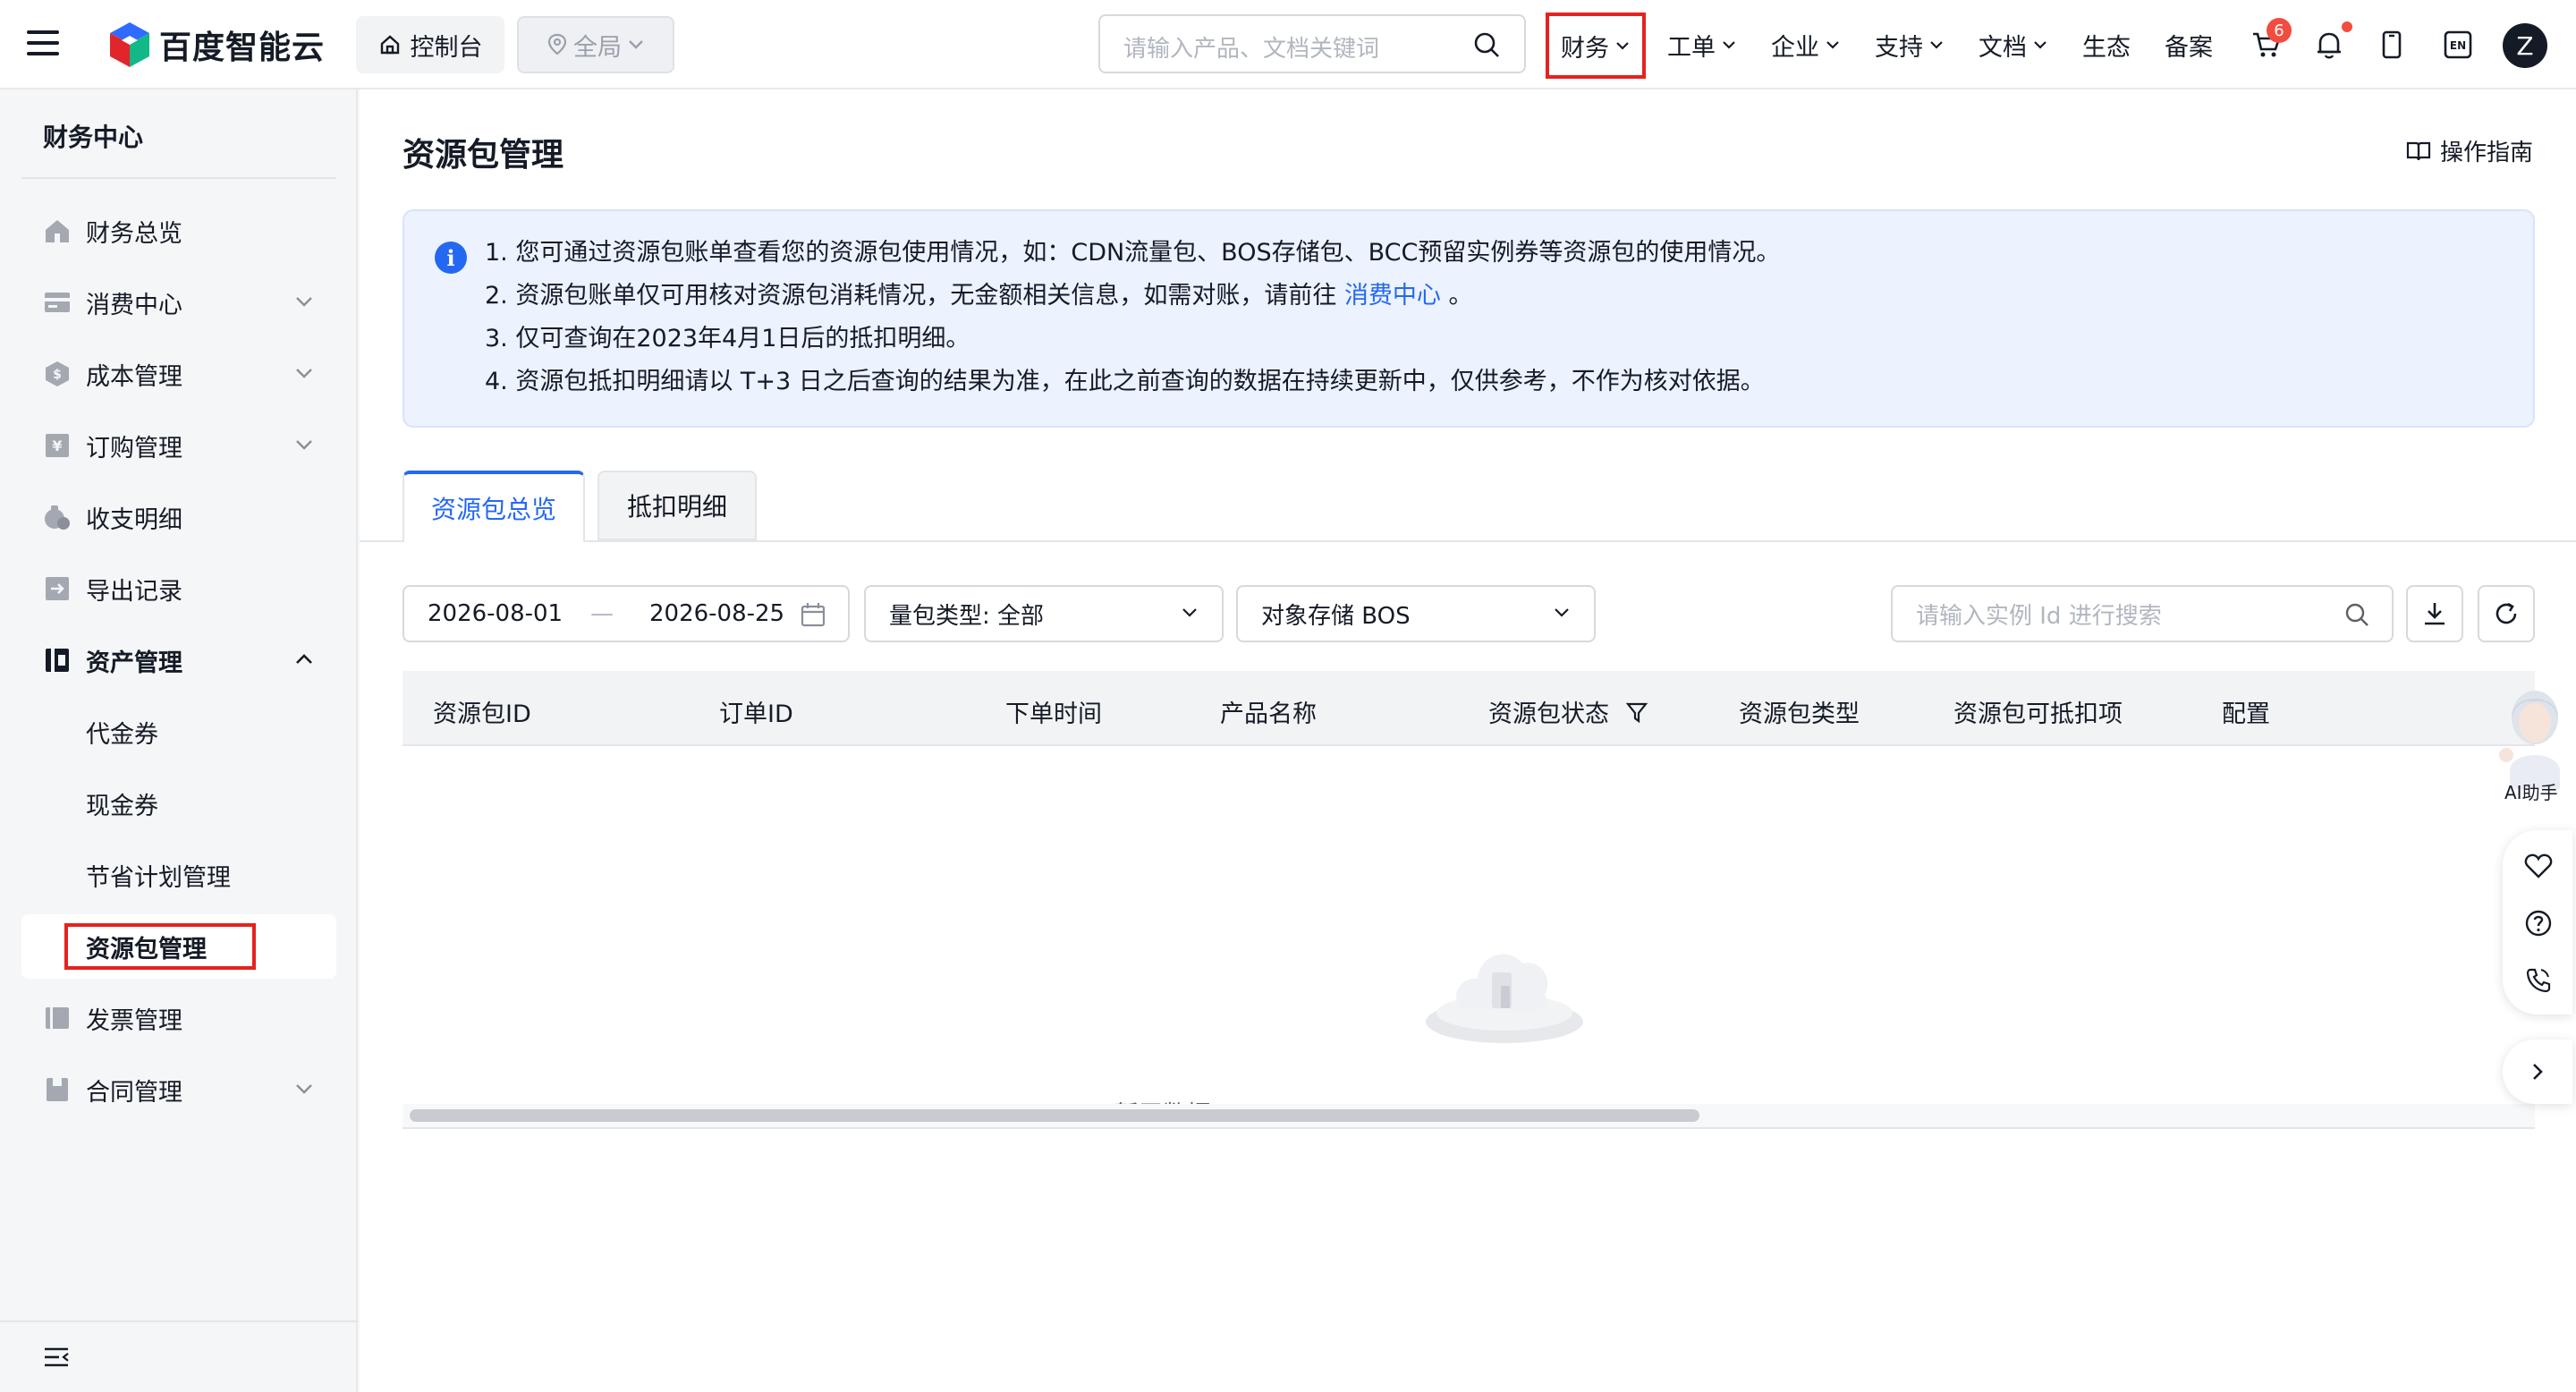  I want to click on yen-icon: ¥, so click(57, 445).